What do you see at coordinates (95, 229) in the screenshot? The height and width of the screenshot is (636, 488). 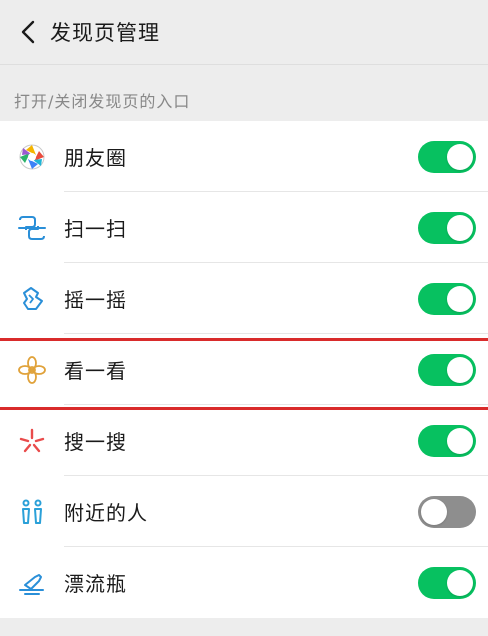 I see `list-item-label: 扫一扫` at bounding box center [95, 229].